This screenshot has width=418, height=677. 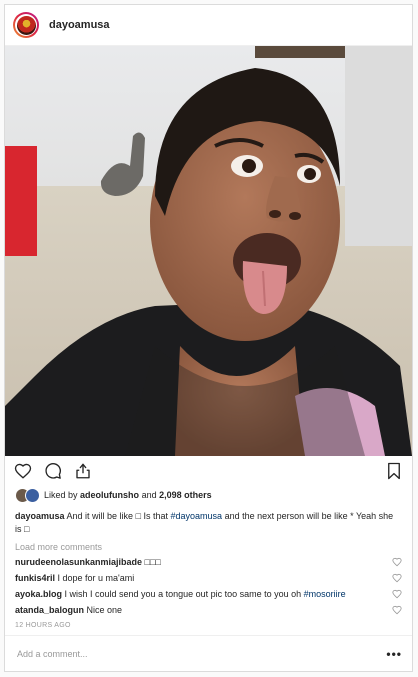 I want to click on comment-username: nurudeenolasunkanmiajibade, so click(x=78, y=562).